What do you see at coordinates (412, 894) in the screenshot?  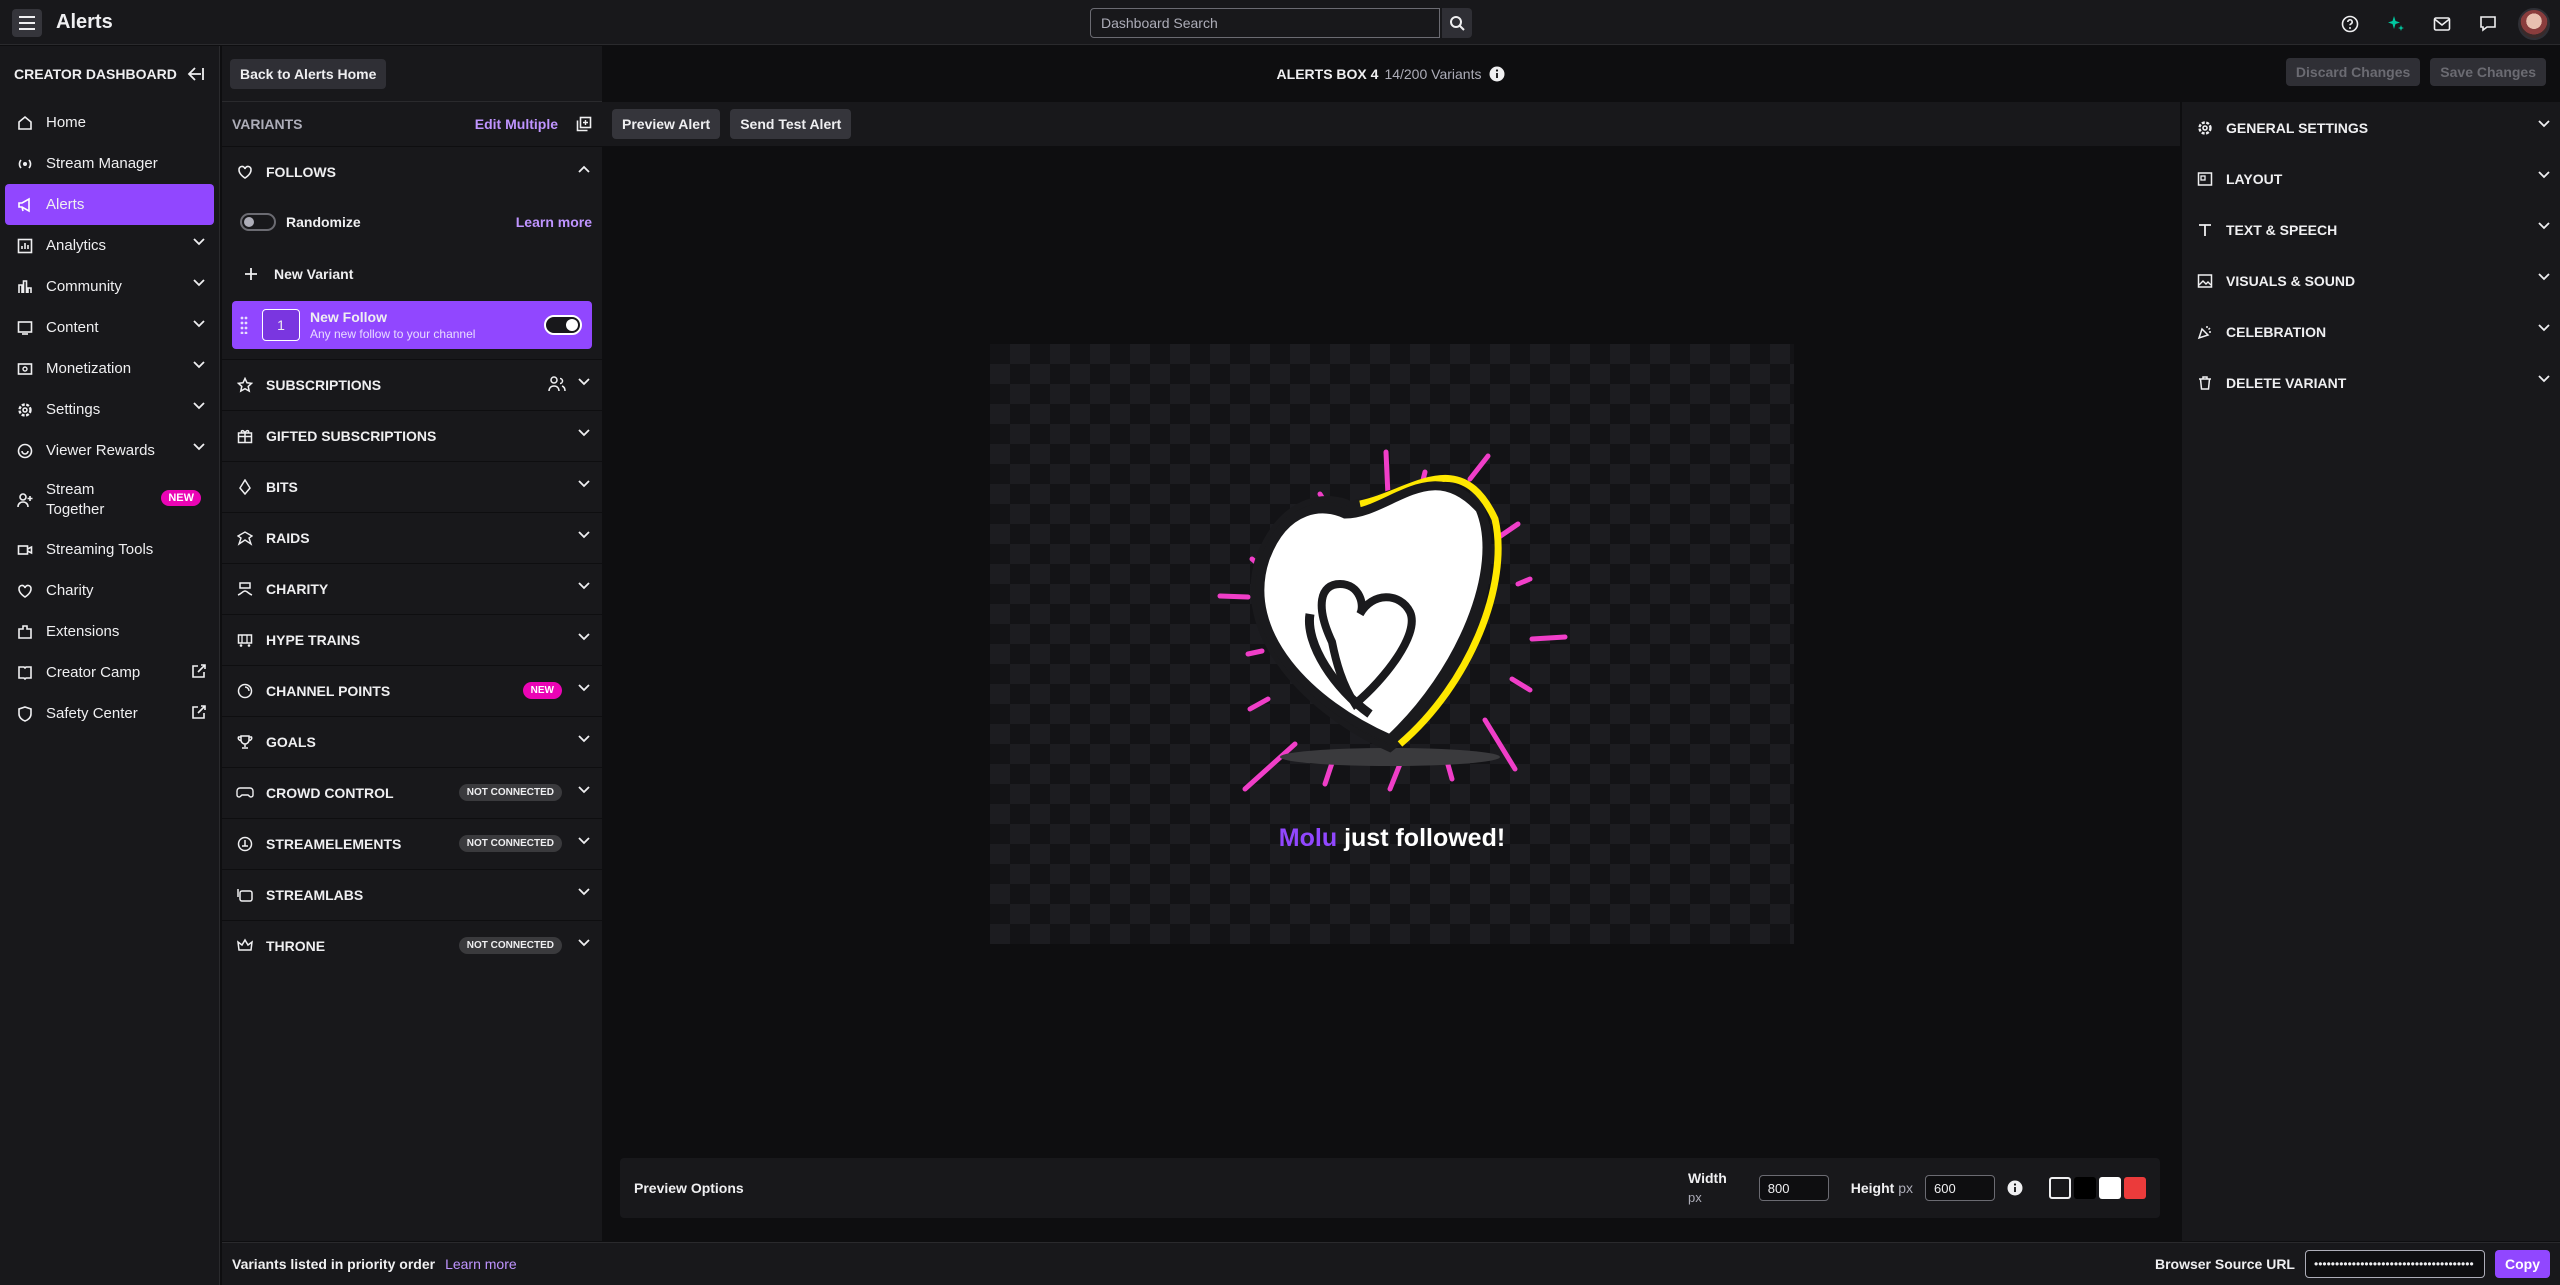 I see `section-streamlabs: STREAMLABS` at bounding box center [412, 894].